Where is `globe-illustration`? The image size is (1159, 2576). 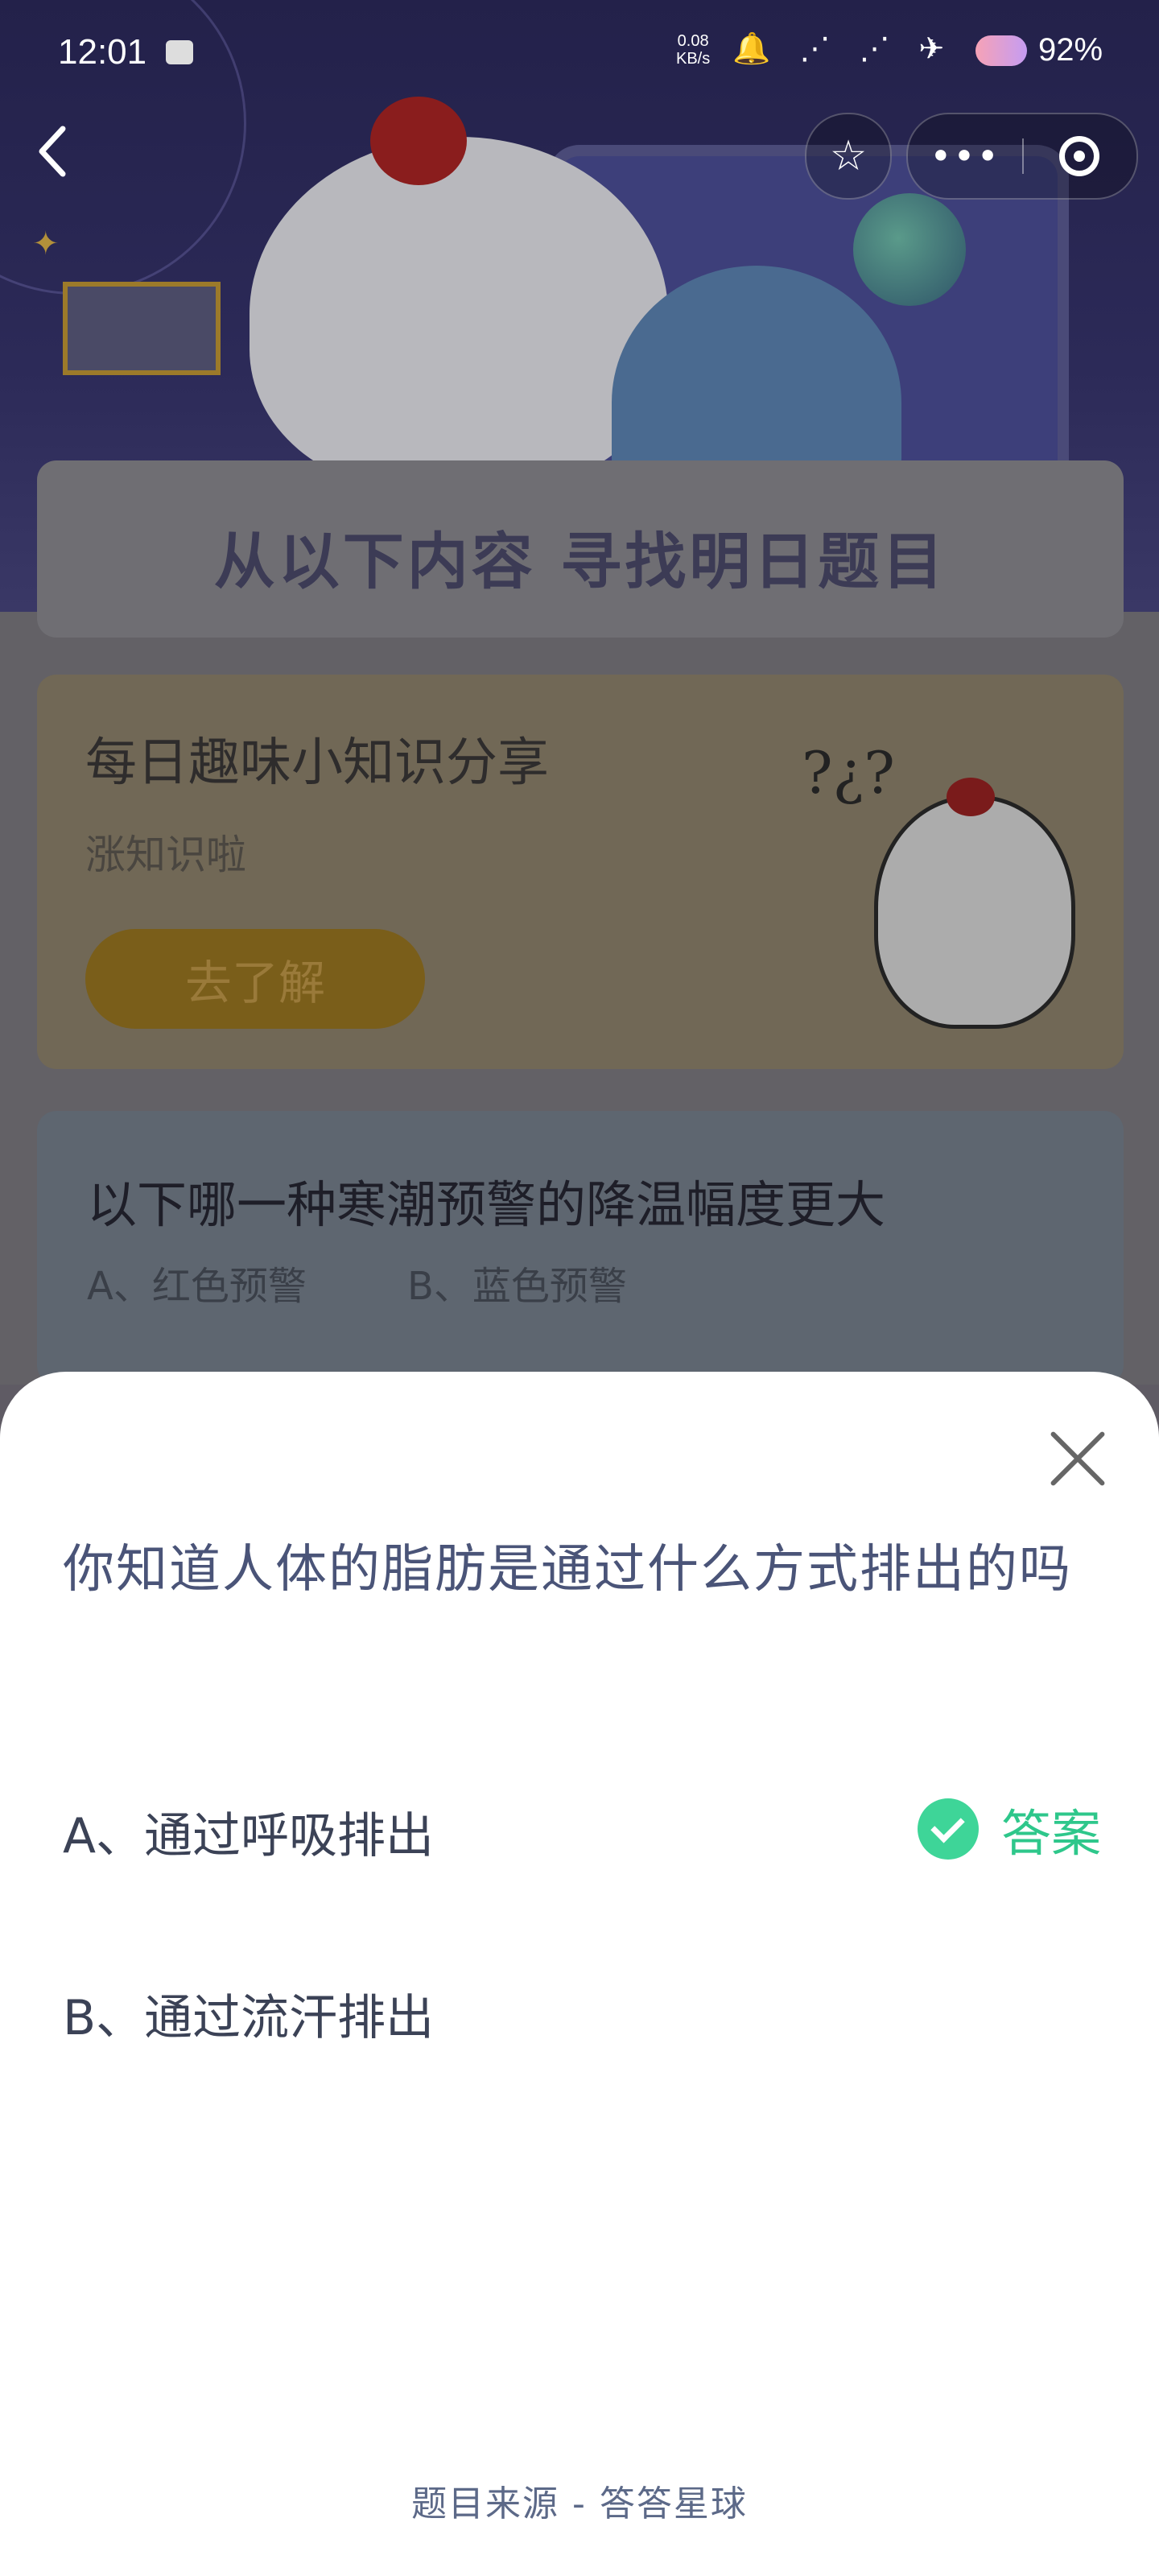 globe-illustration is located at coordinates (909, 249).